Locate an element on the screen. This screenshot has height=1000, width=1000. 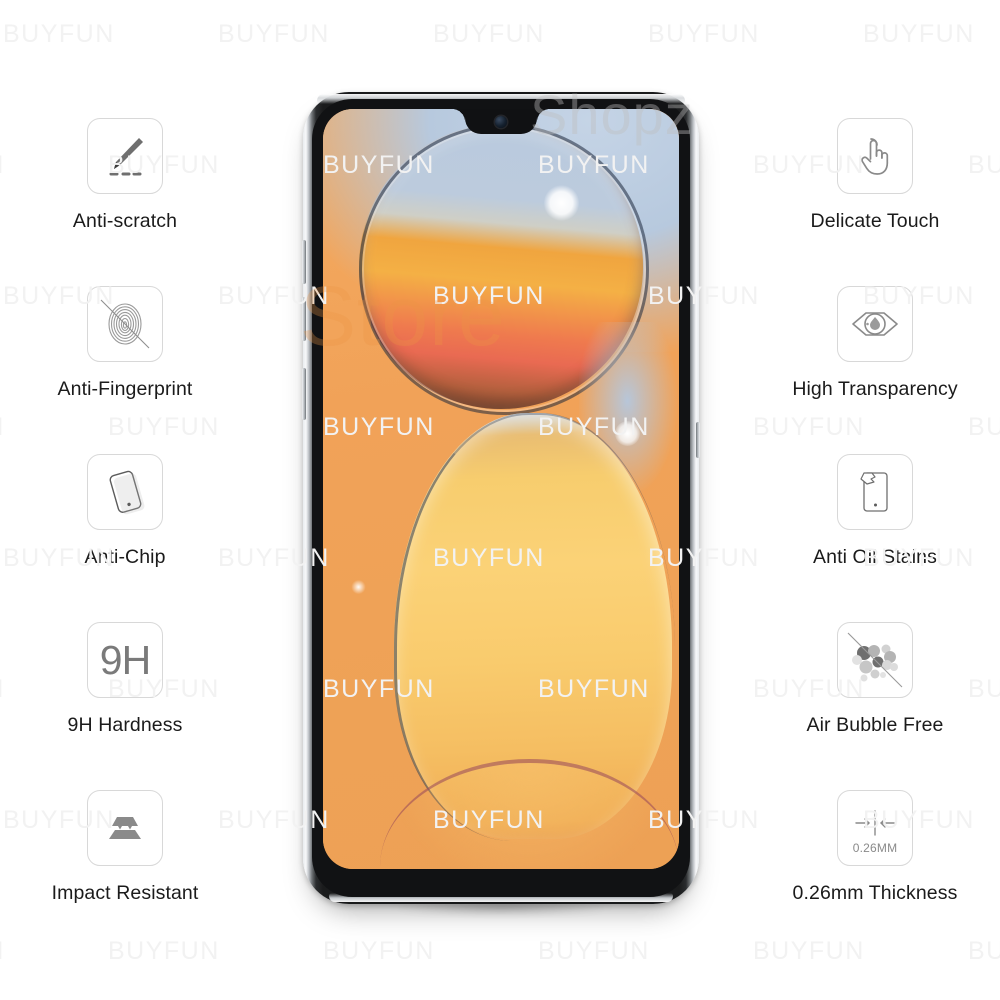
thickness-arrows-icon: 0.26MM is located at coordinates (875, 828).